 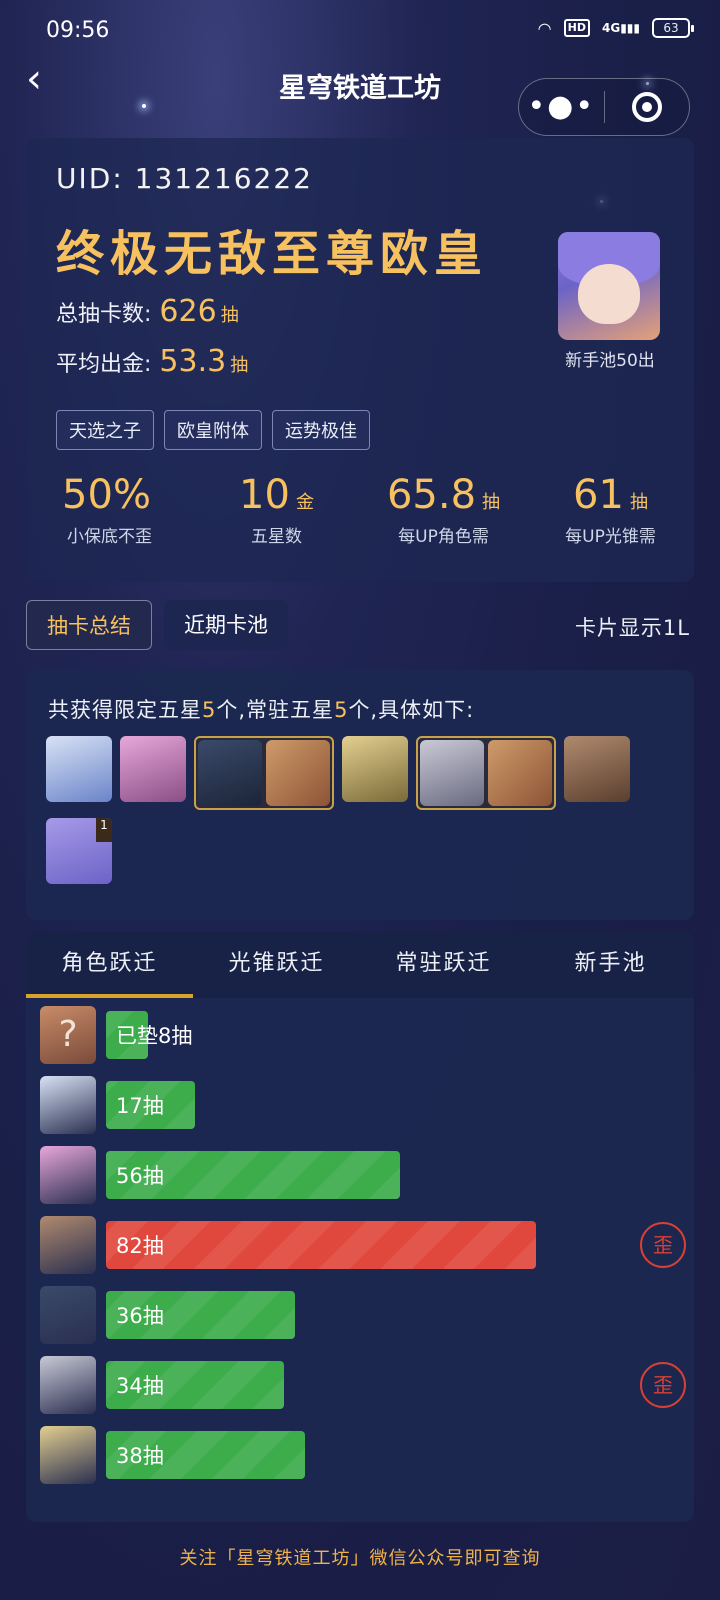 I want to click on uid-text: UID: 131216222, so click(x=184, y=178).